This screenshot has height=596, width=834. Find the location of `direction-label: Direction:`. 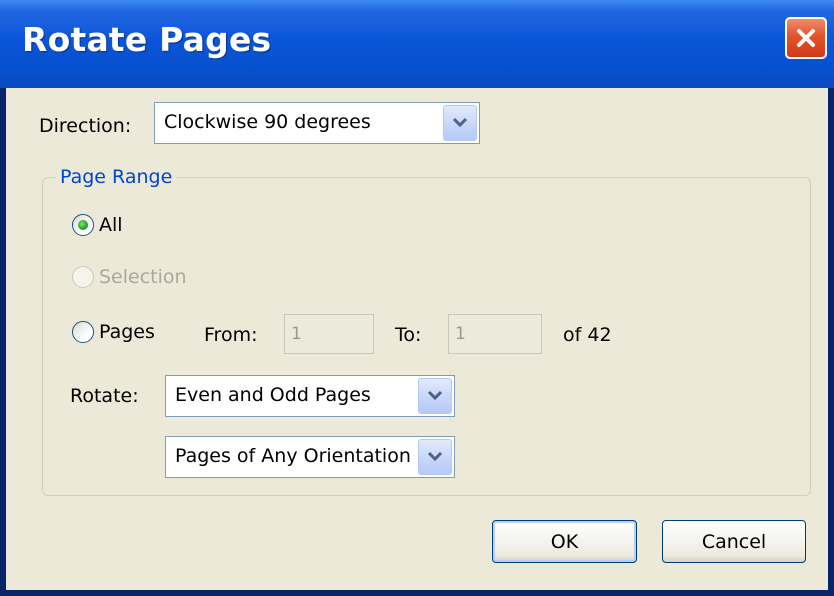

direction-label: Direction: is located at coordinates (85, 126).